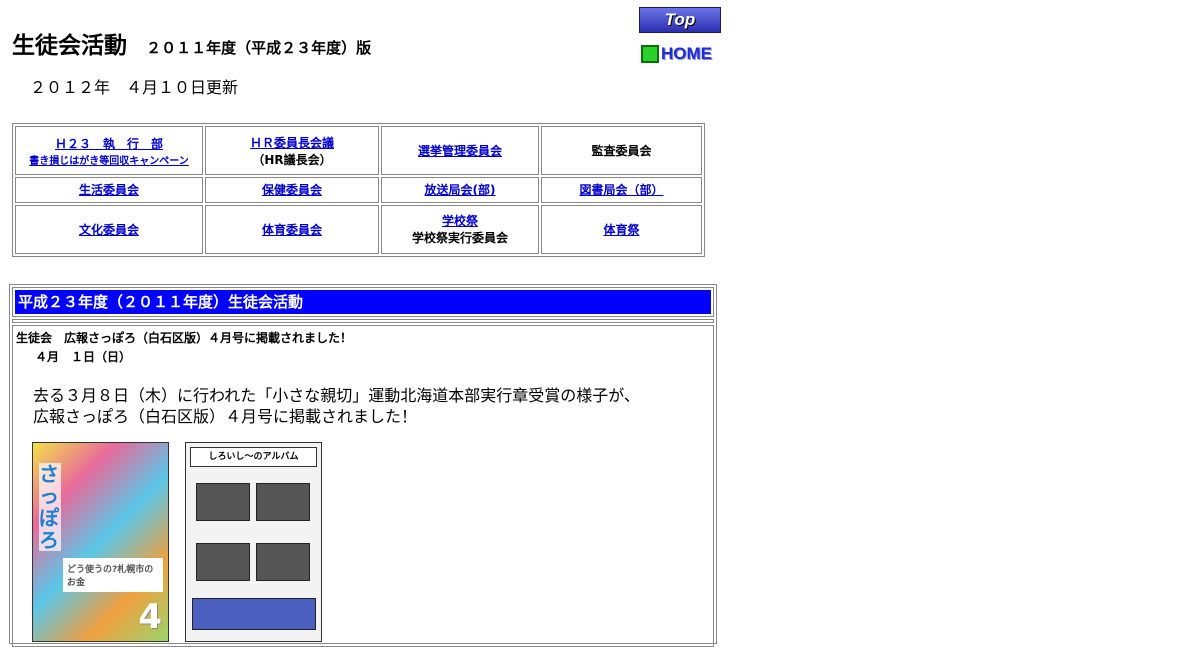  I want to click on news-item-text-line2: 広報さっぽろ（白石区版）４月号に掲載されました！, so click(225, 416).